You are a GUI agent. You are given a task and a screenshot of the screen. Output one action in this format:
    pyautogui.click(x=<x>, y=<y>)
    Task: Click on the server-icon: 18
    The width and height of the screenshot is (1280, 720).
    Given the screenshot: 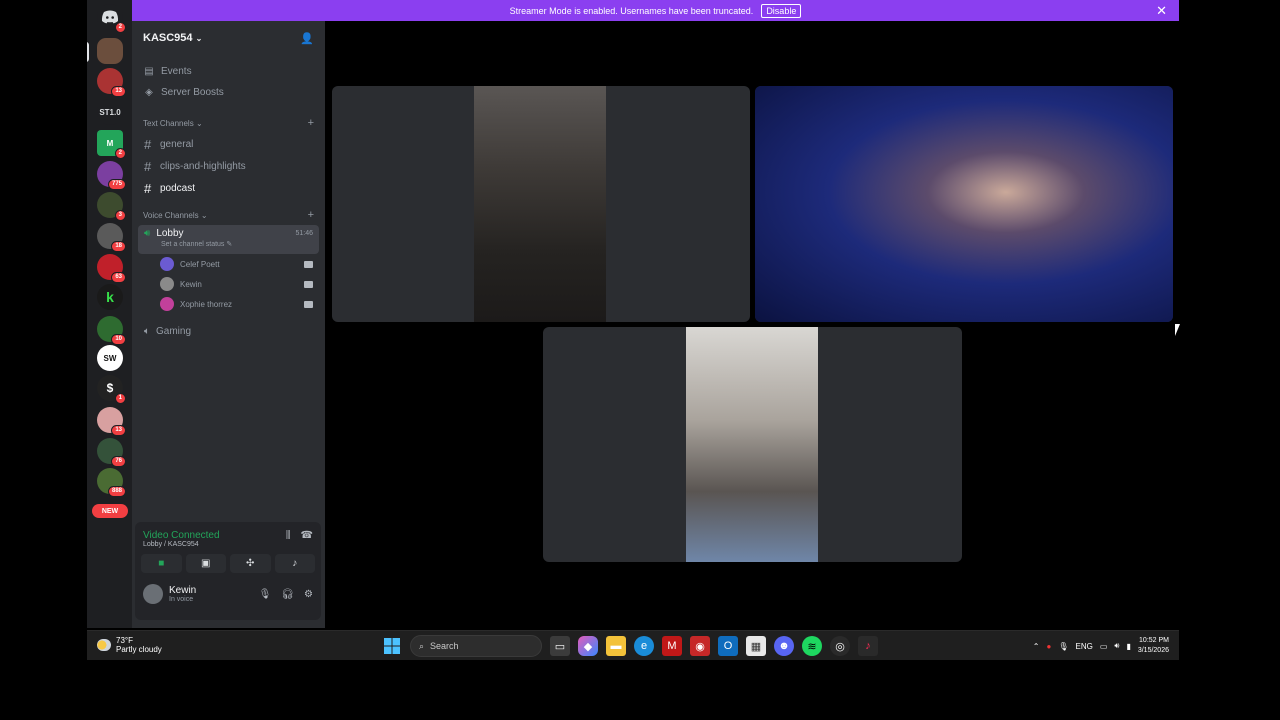 What is the action you would take?
    pyautogui.click(x=111, y=237)
    